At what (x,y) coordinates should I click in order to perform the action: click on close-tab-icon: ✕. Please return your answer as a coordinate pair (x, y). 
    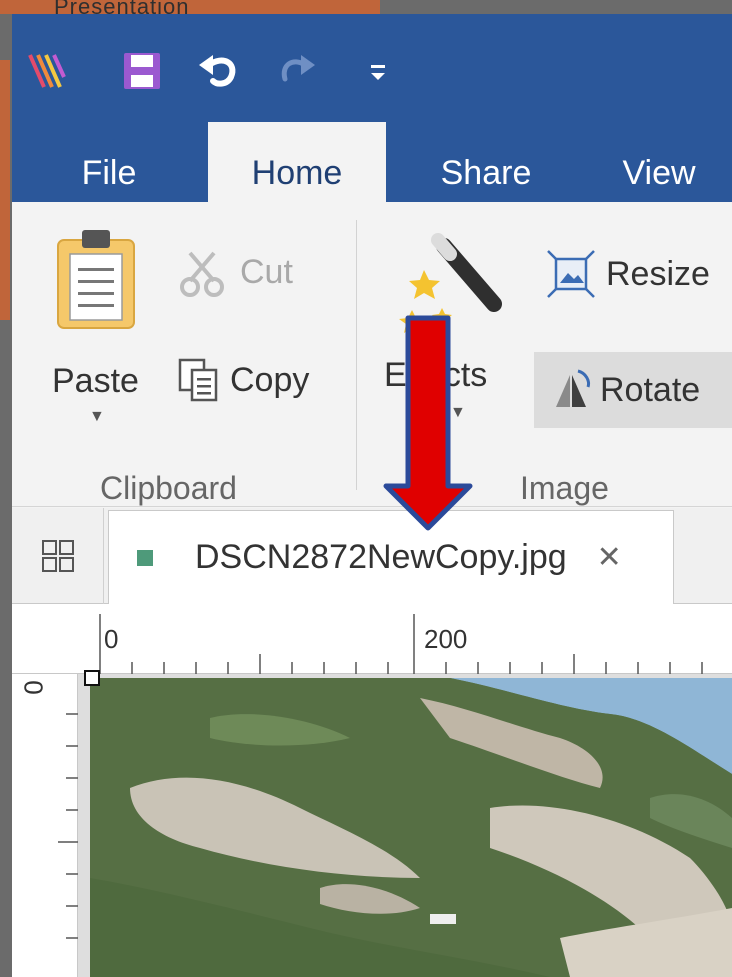
    Looking at the image, I should click on (609, 557).